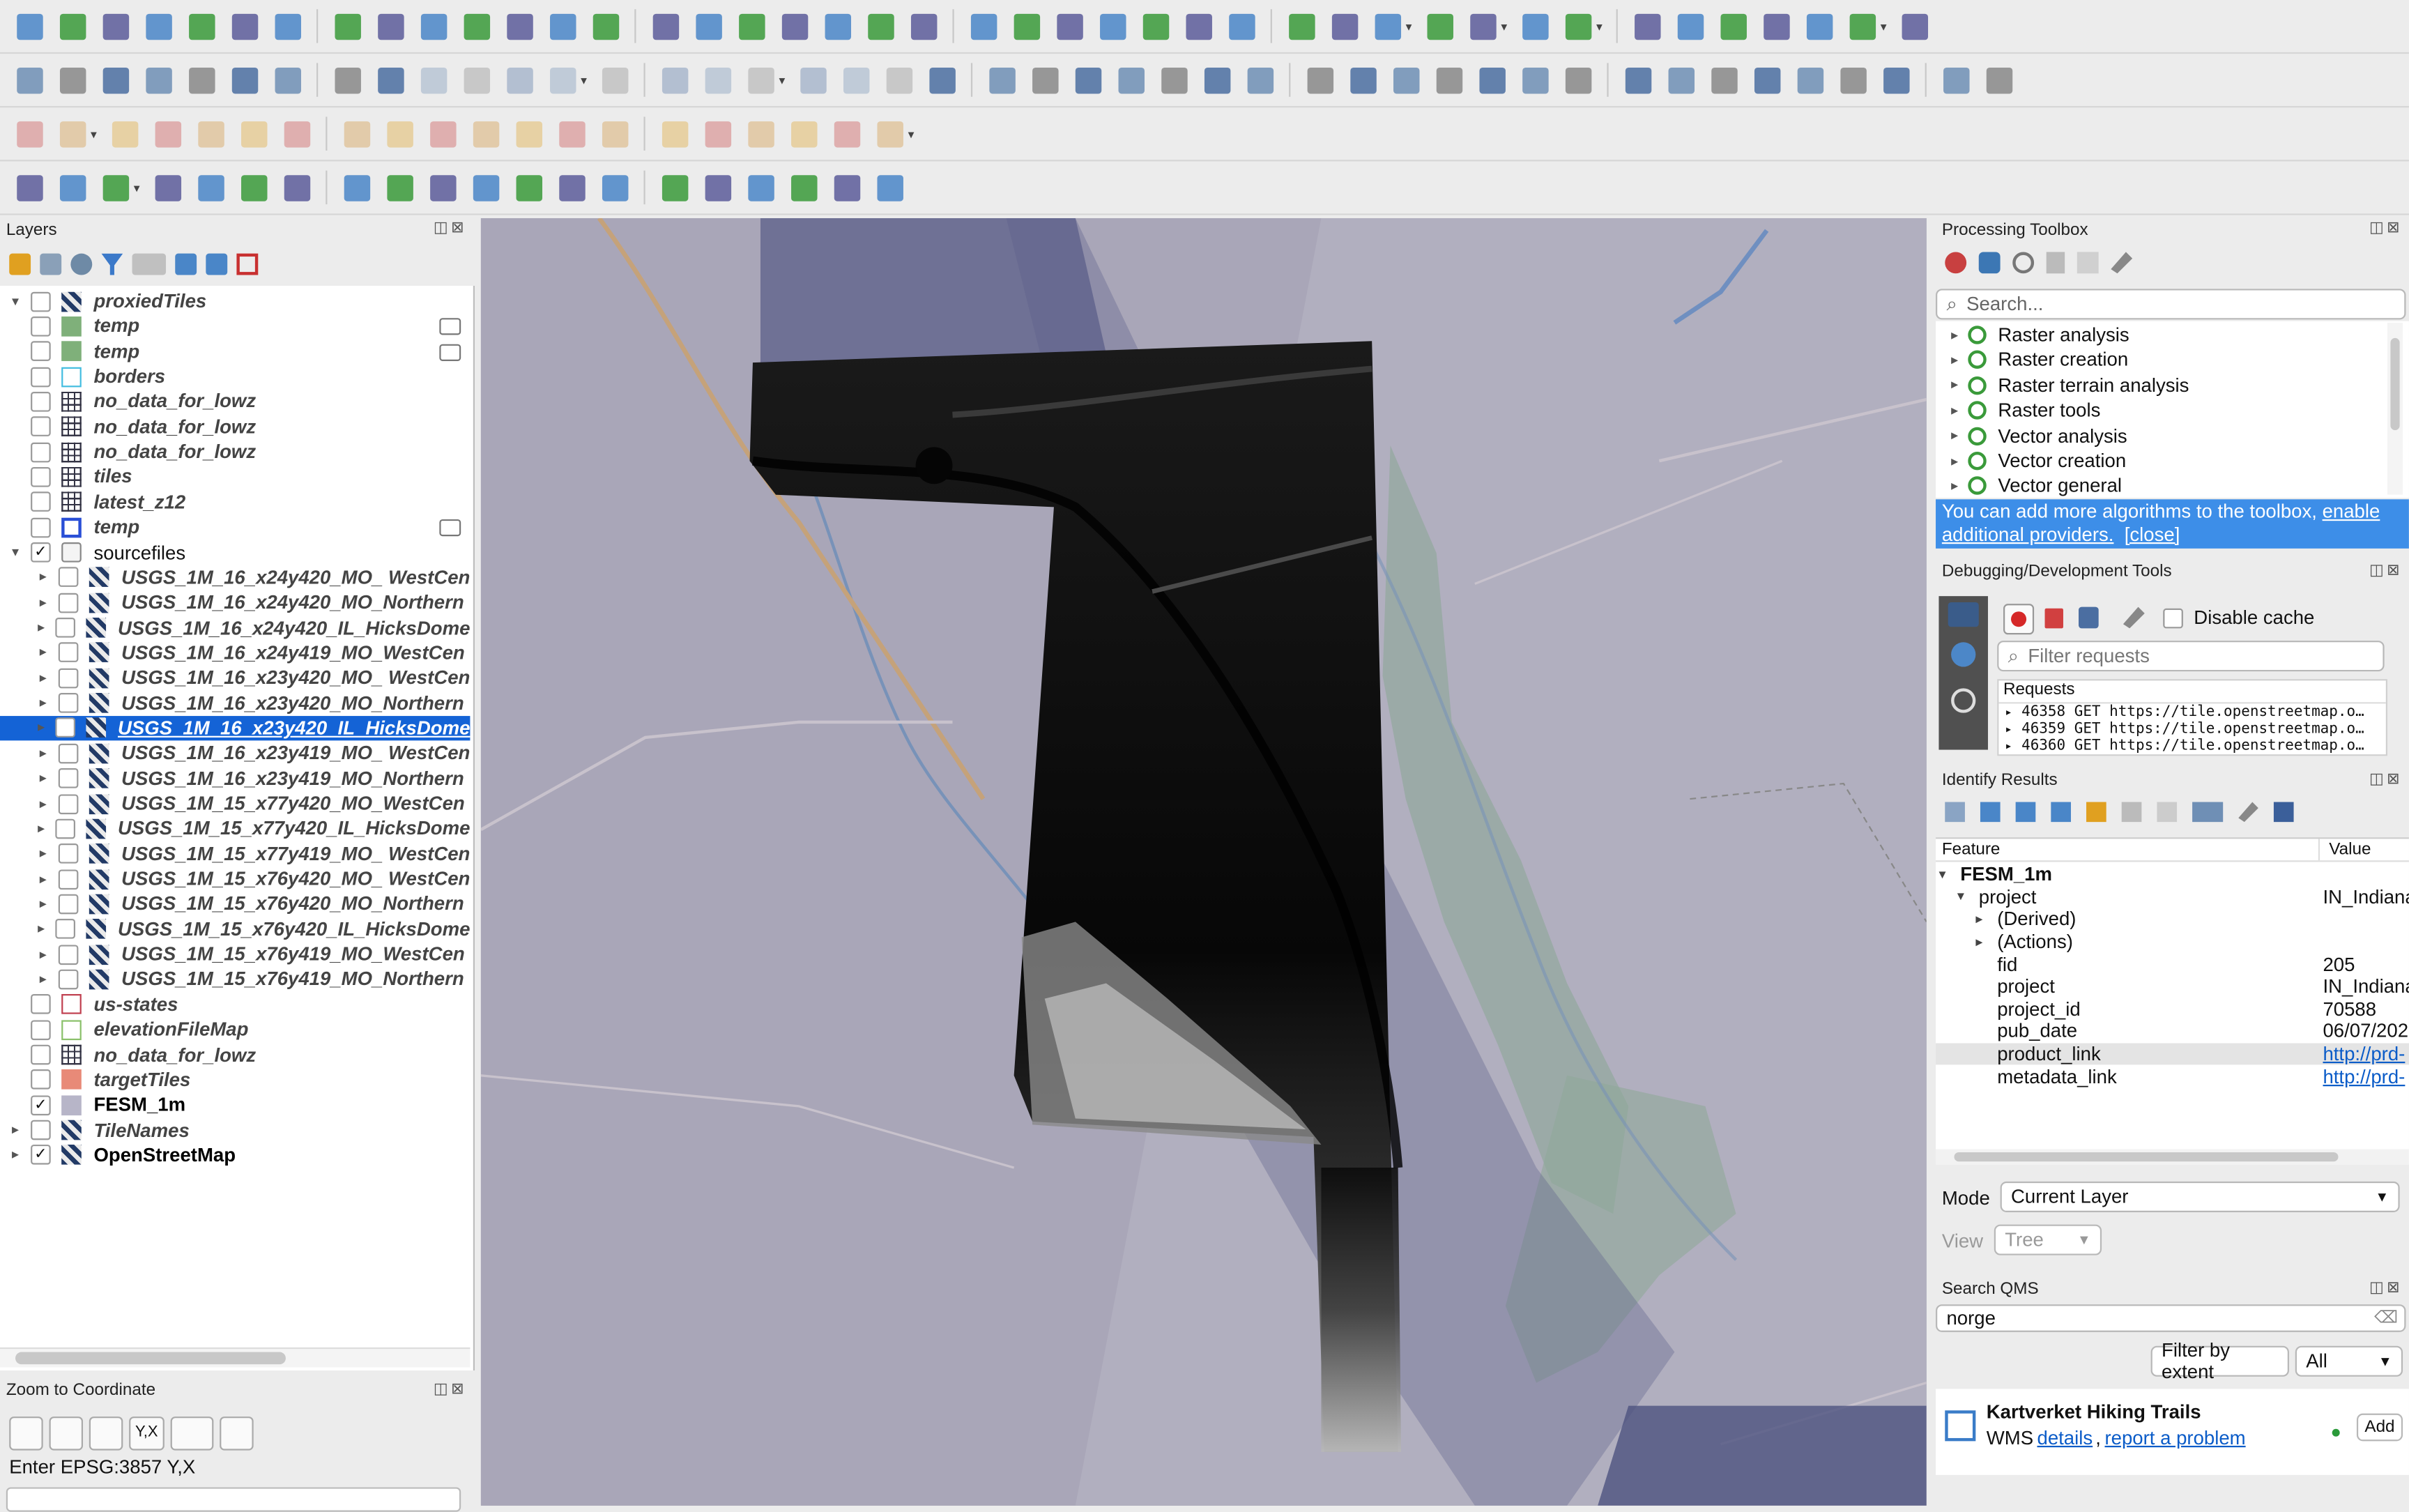 The height and width of the screenshot is (1512, 2409). What do you see at coordinates (149, 264) in the screenshot?
I see `filter-expression-icon` at bounding box center [149, 264].